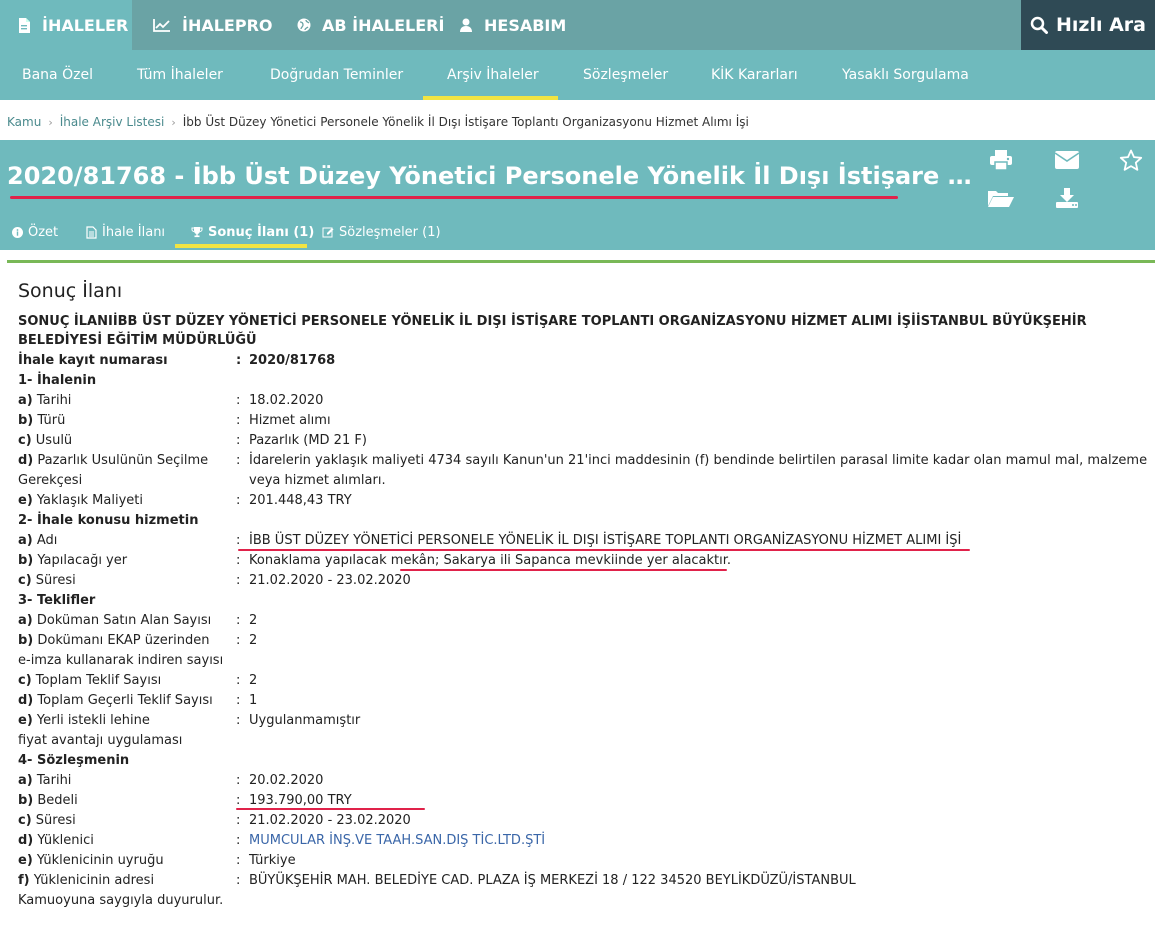 This screenshot has width=1155, height=944. I want to click on breadcrumb-item-kamu: Kamu, so click(24, 122).